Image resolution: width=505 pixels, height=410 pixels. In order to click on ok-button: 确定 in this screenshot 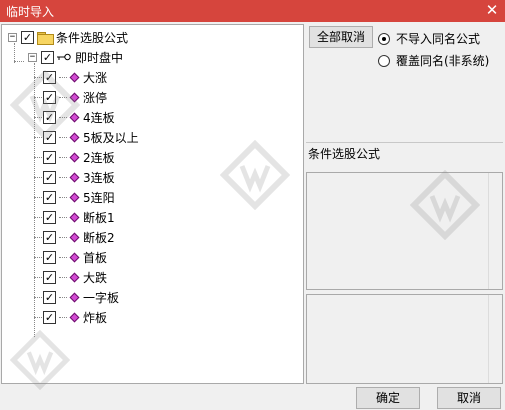, I will do `click(388, 398)`.